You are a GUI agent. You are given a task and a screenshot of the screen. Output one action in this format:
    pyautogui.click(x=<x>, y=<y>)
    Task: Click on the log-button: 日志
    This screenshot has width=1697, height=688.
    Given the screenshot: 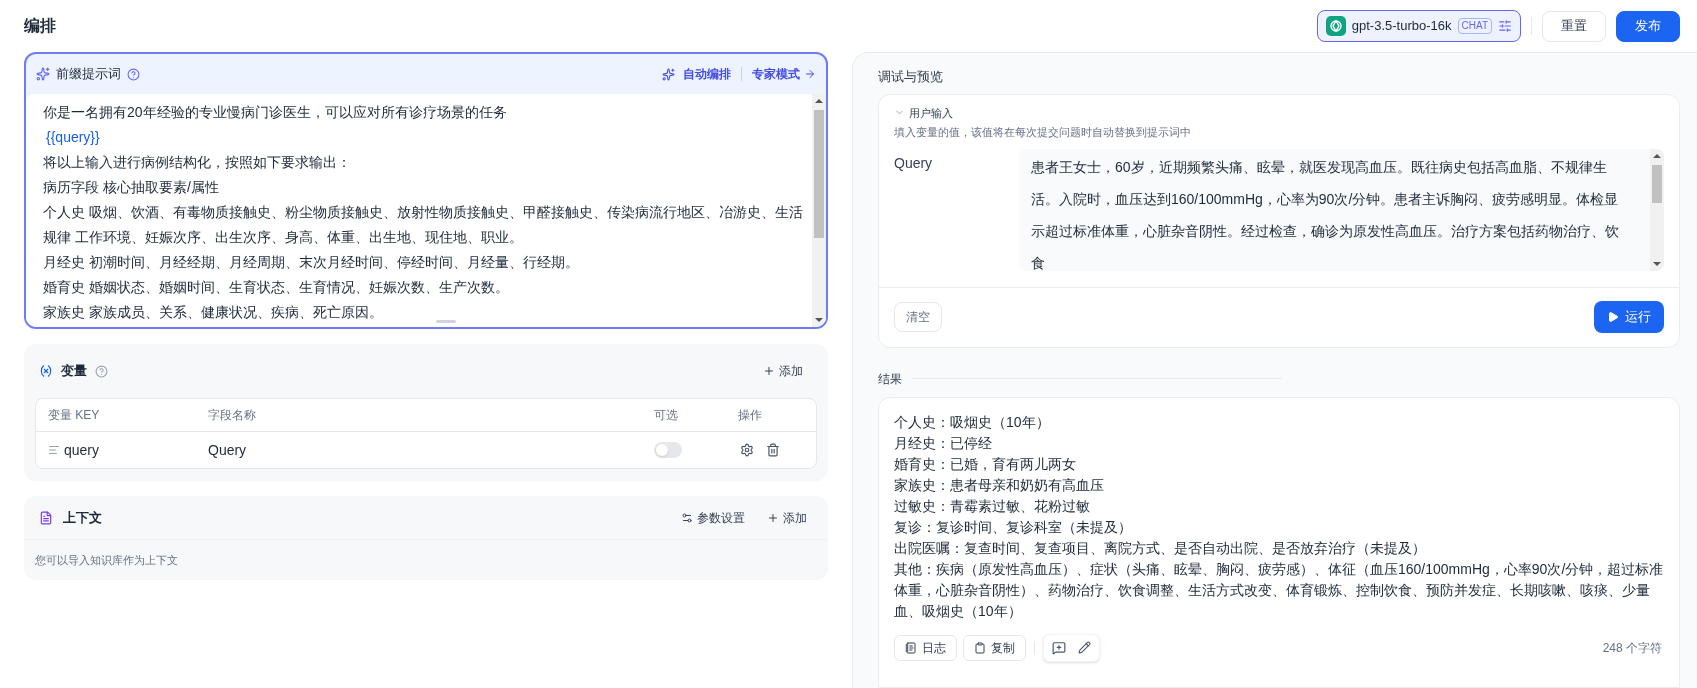 What is the action you would take?
    pyautogui.click(x=925, y=647)
    